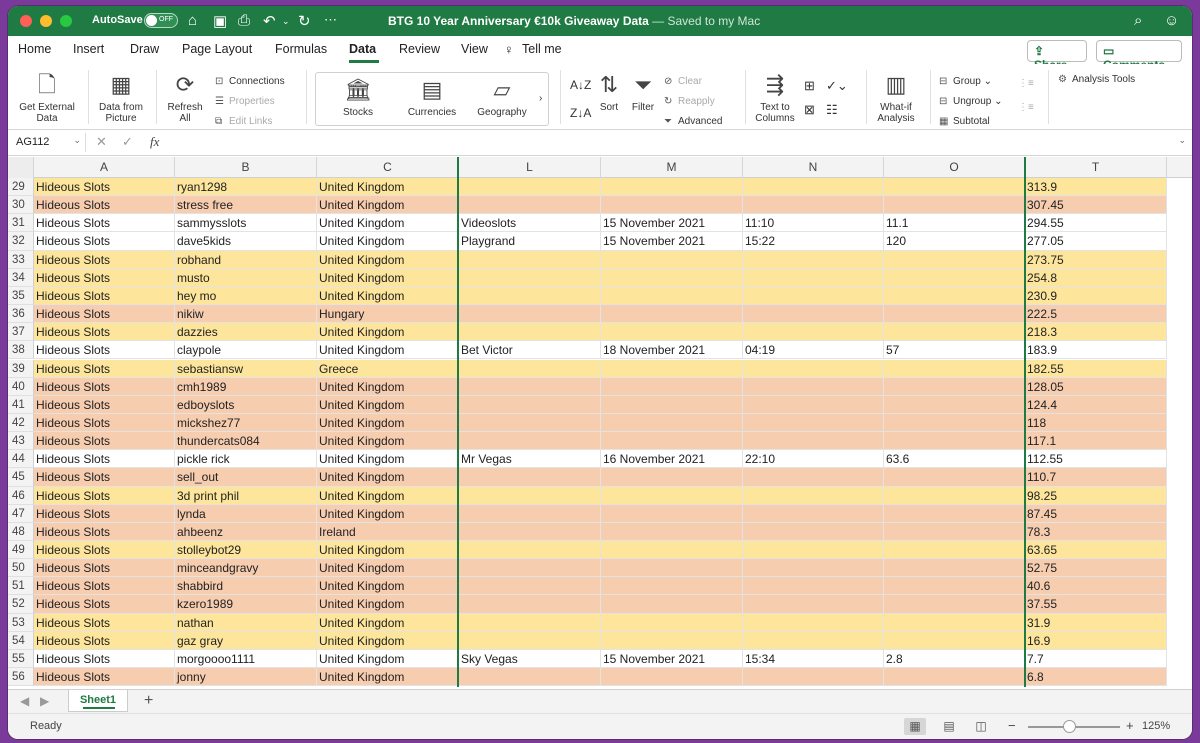 Image resolution: width=1200 pixels, height=743 pixels. What do you see at coordinates (246, 550) in the screenshot?
I see `cell-b: stolleybot29` at bounding box center [246, 550].